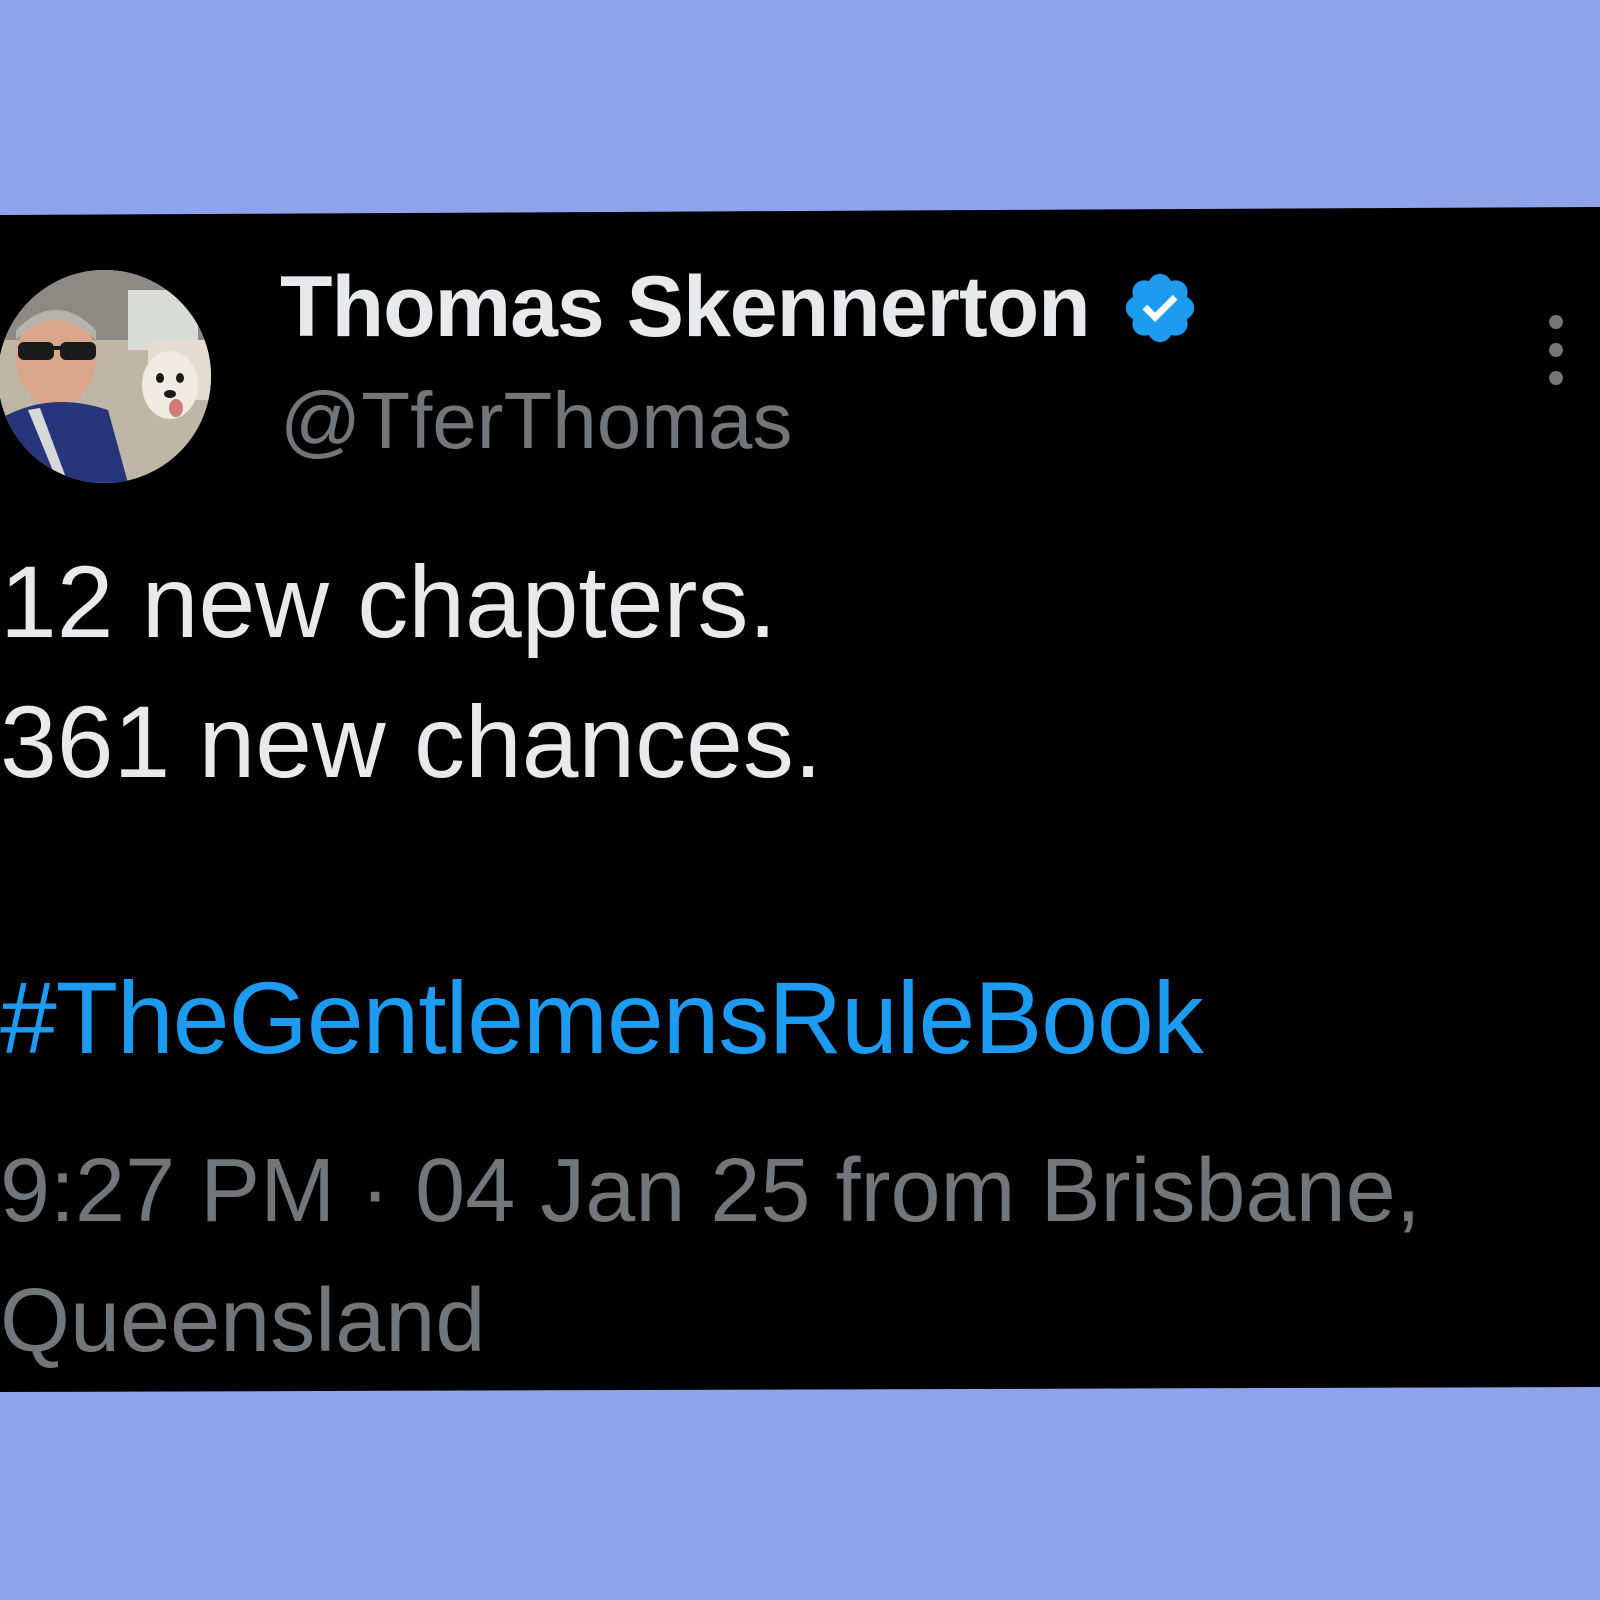 Image resolution: width=1600 pixels, height=1600 pixels. What do you see at coordinates (710, 1191) in the screenshot?
I see `timestamp-location: 9:27 PM · 04 Jan 25 from Brisbane,` at bounding box center [710, 1191].